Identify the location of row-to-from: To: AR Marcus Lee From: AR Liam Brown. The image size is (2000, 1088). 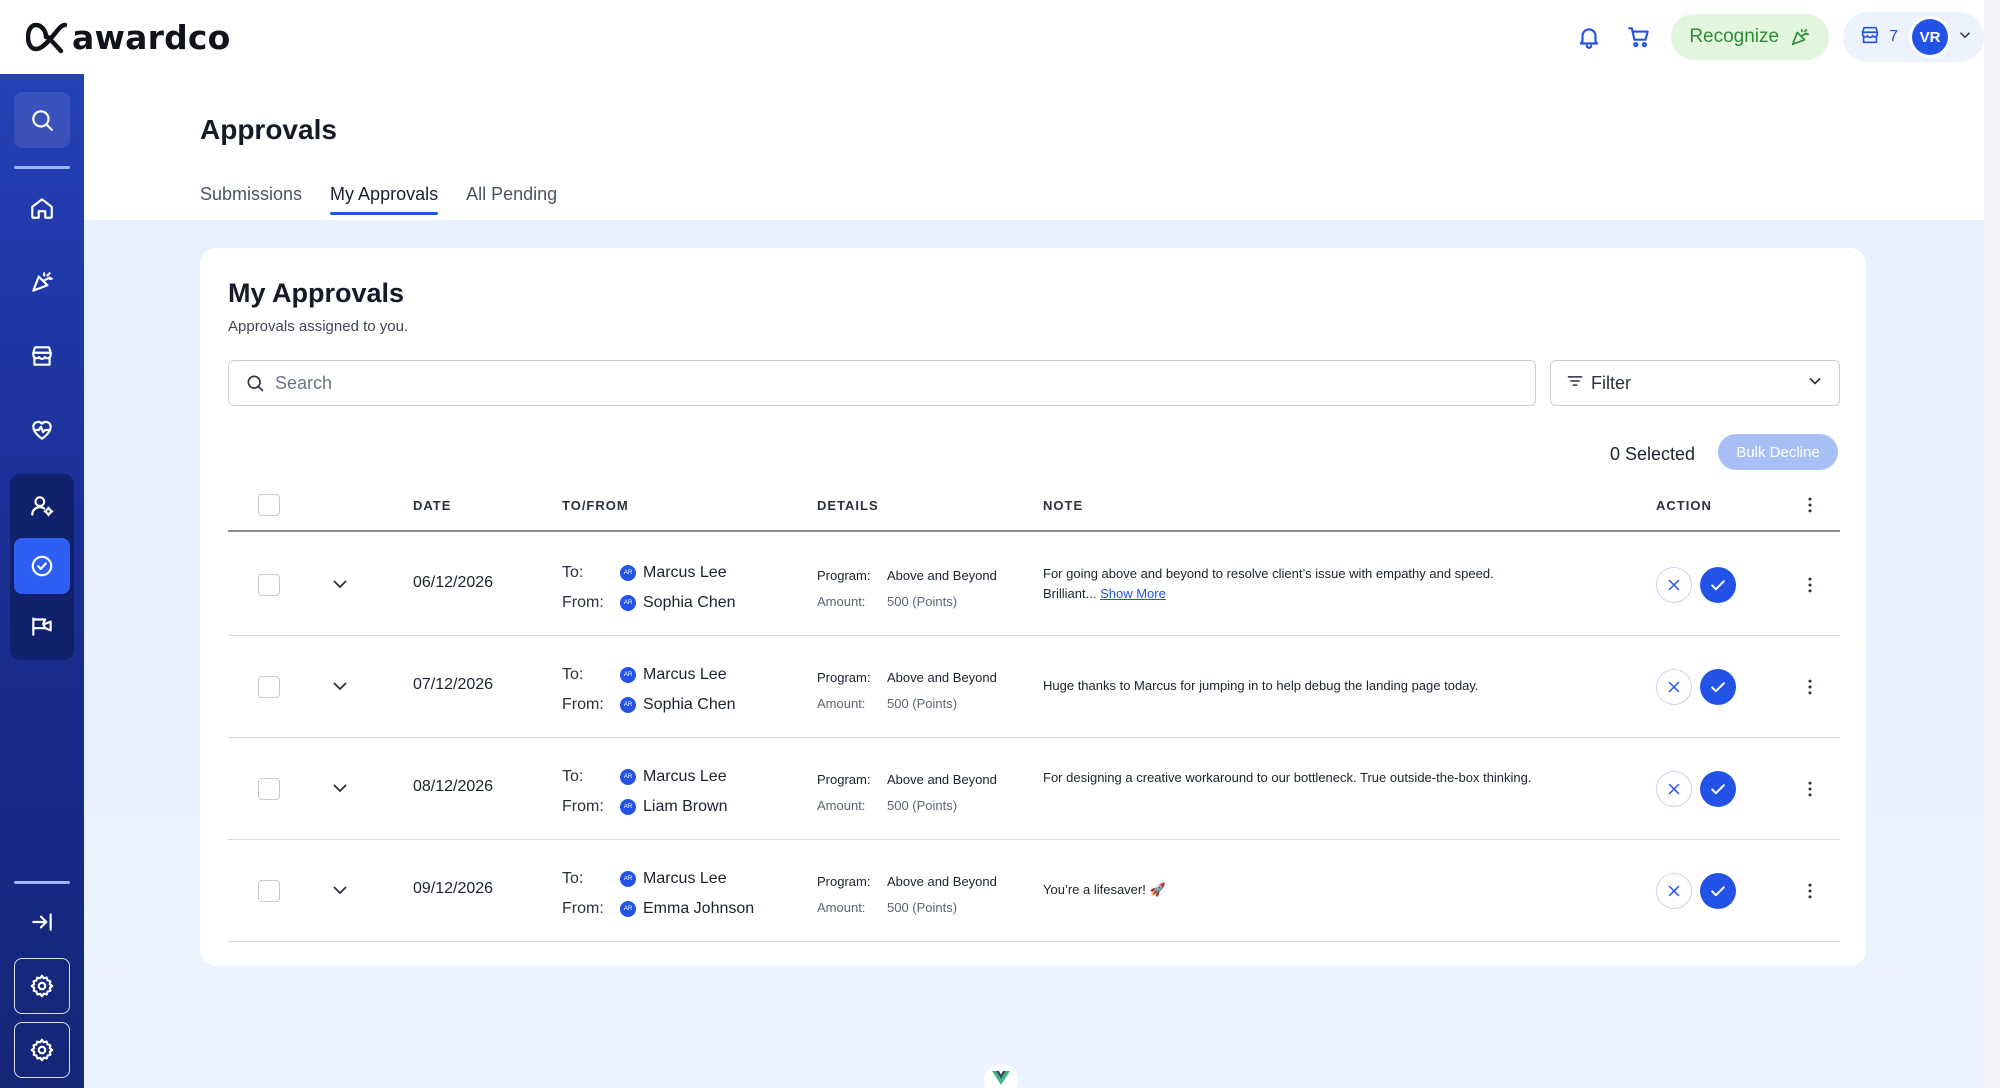
(644, 792).